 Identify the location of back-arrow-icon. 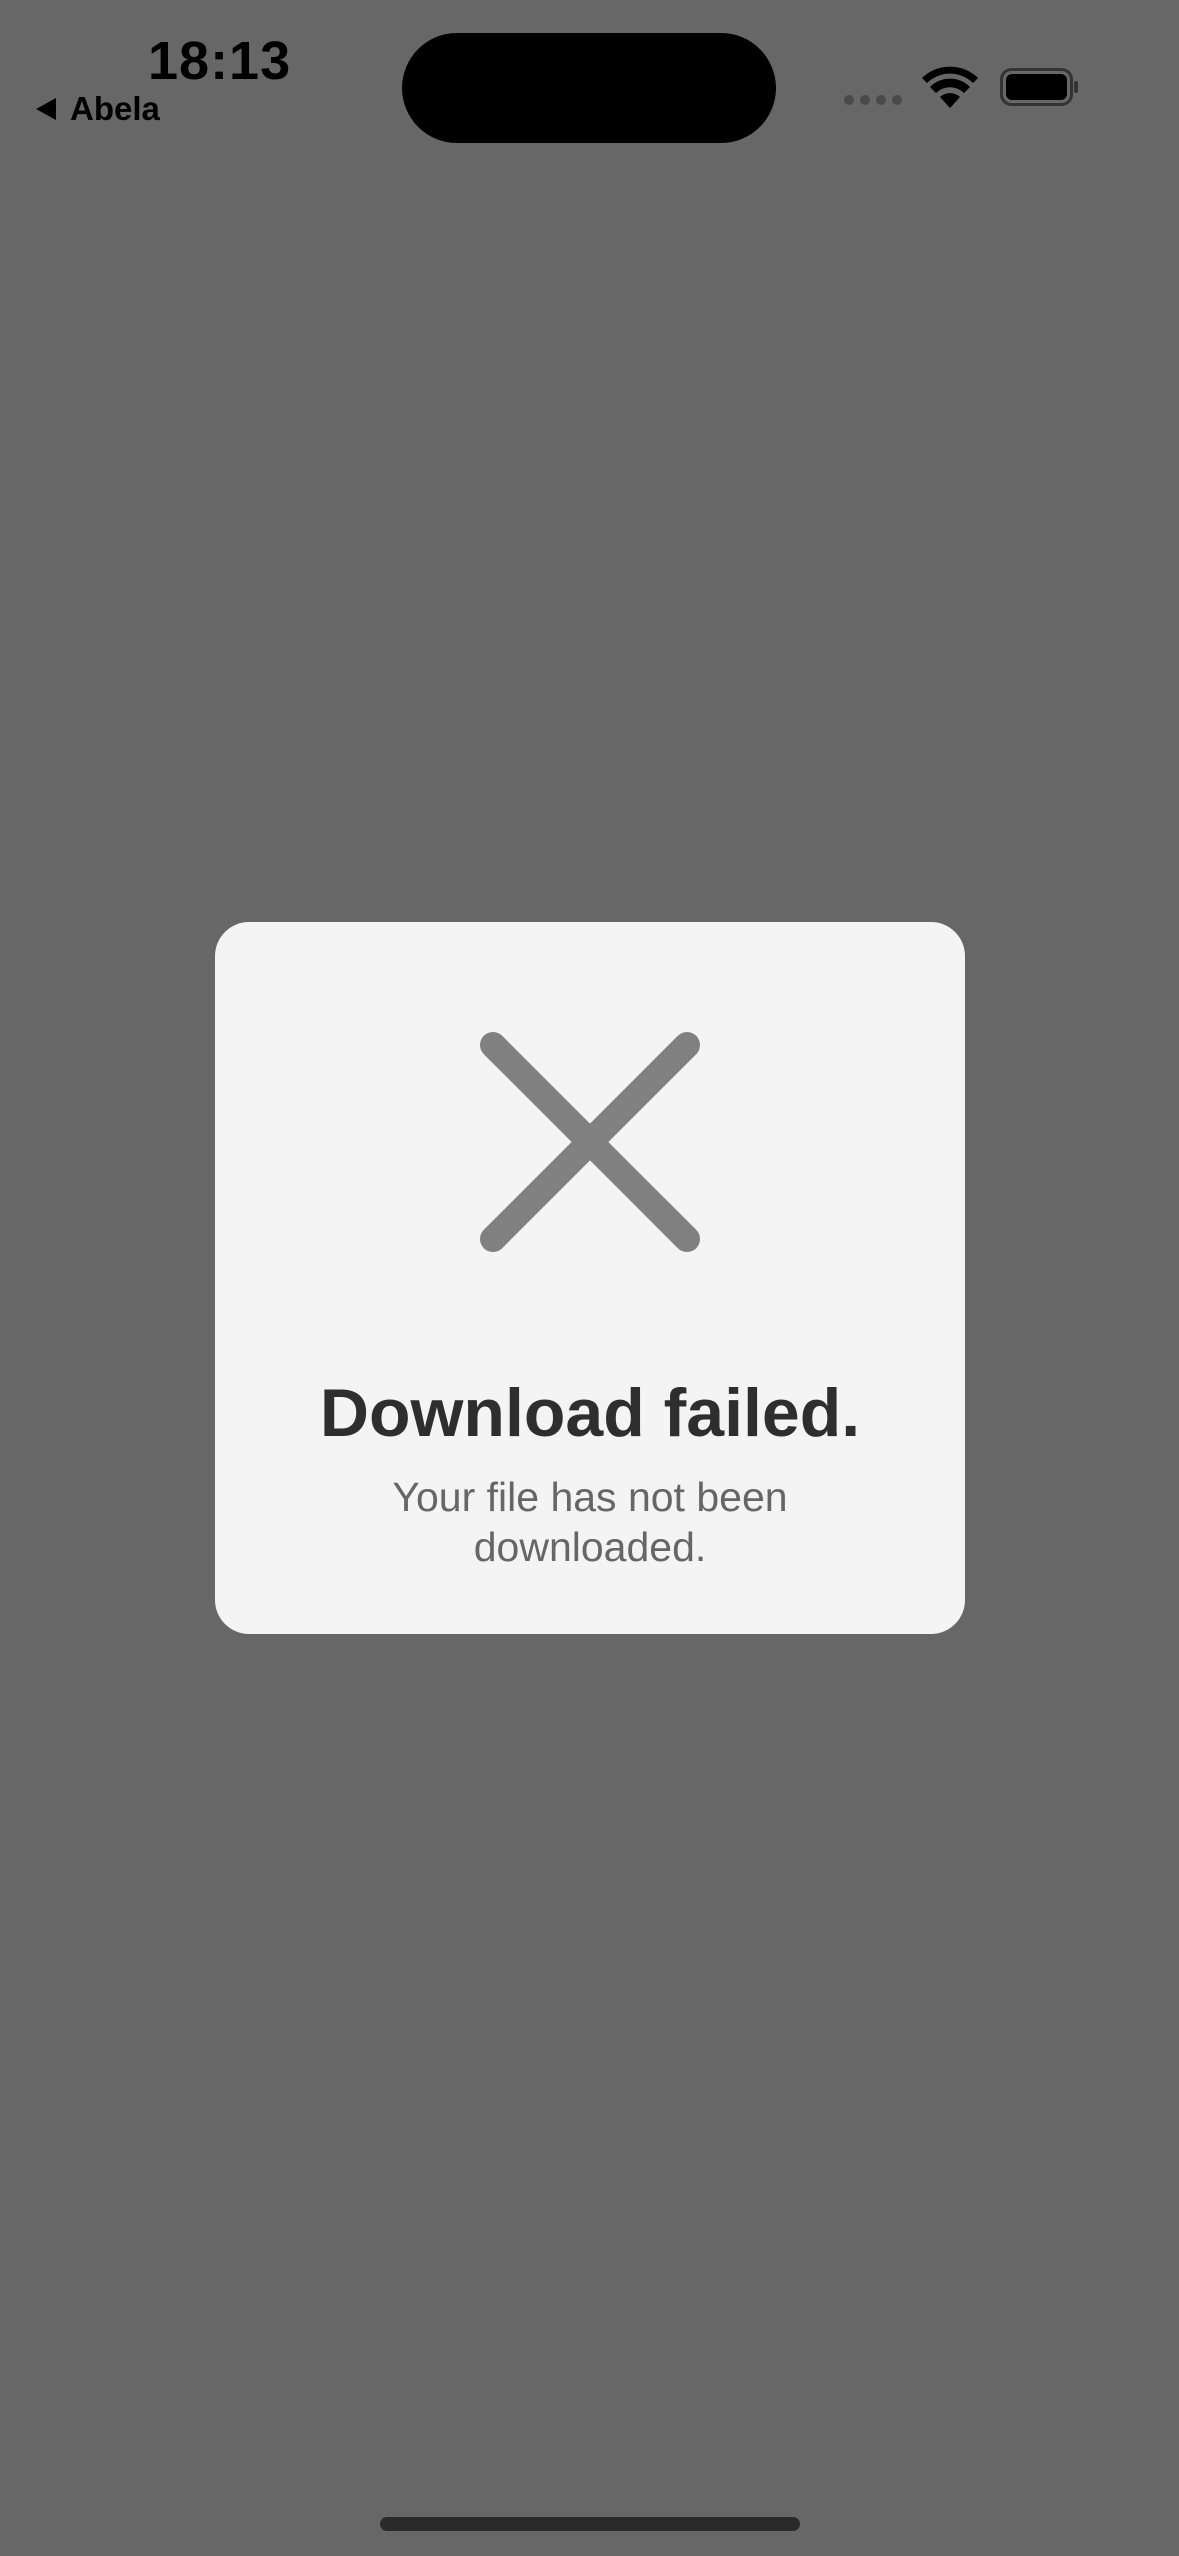
(46, 109).